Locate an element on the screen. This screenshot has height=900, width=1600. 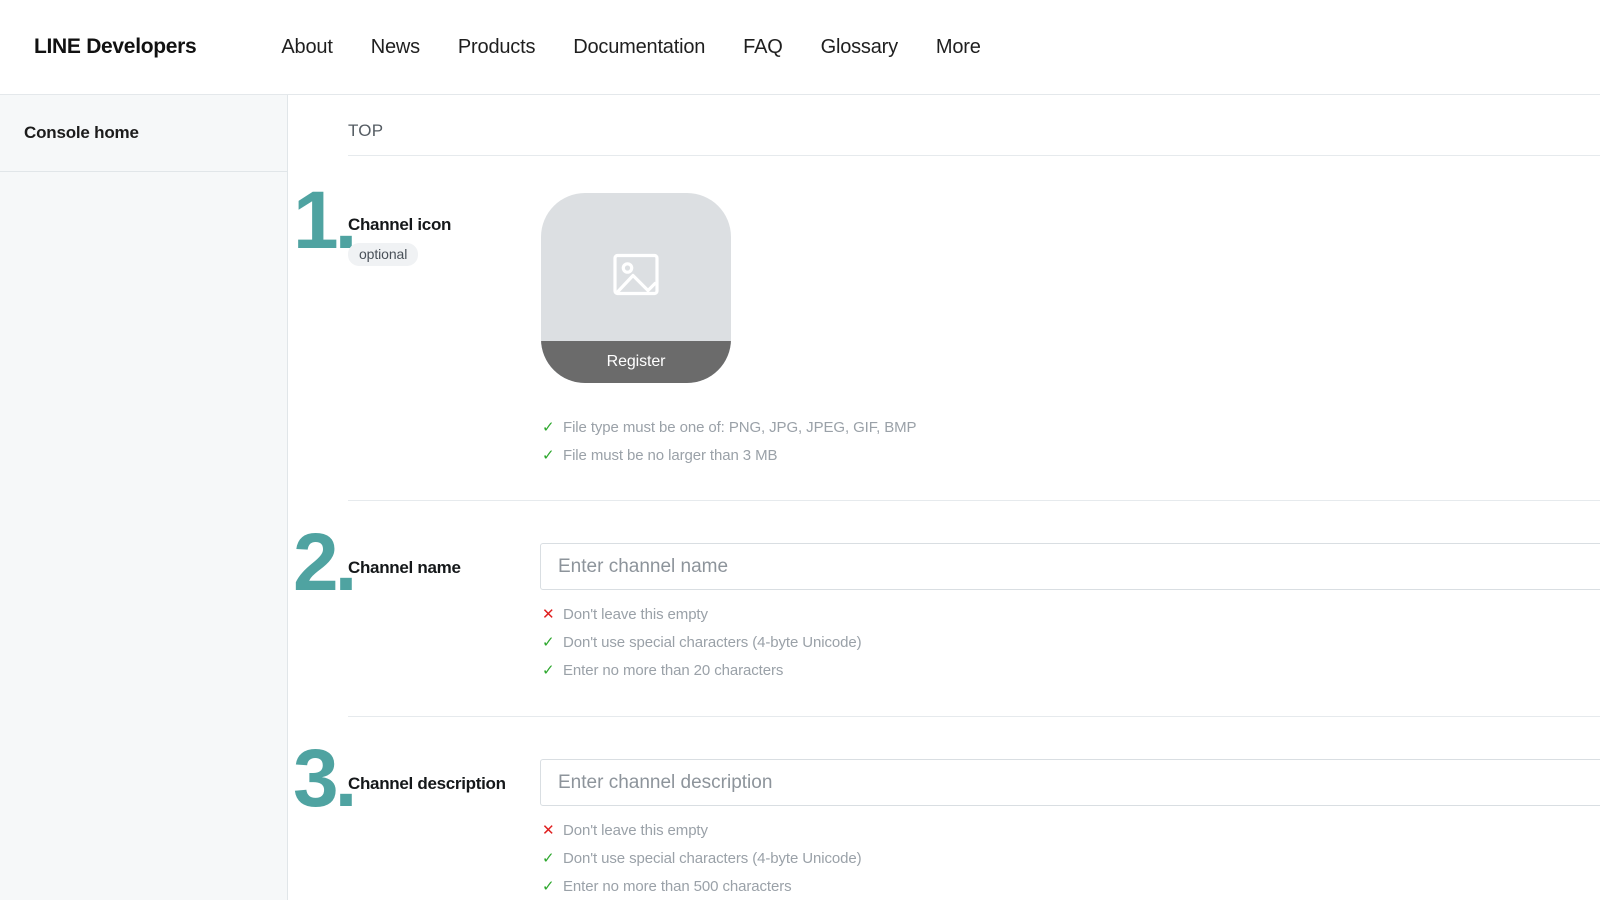
step-label-group-3: Channel description is located at coordinates (453, 784).